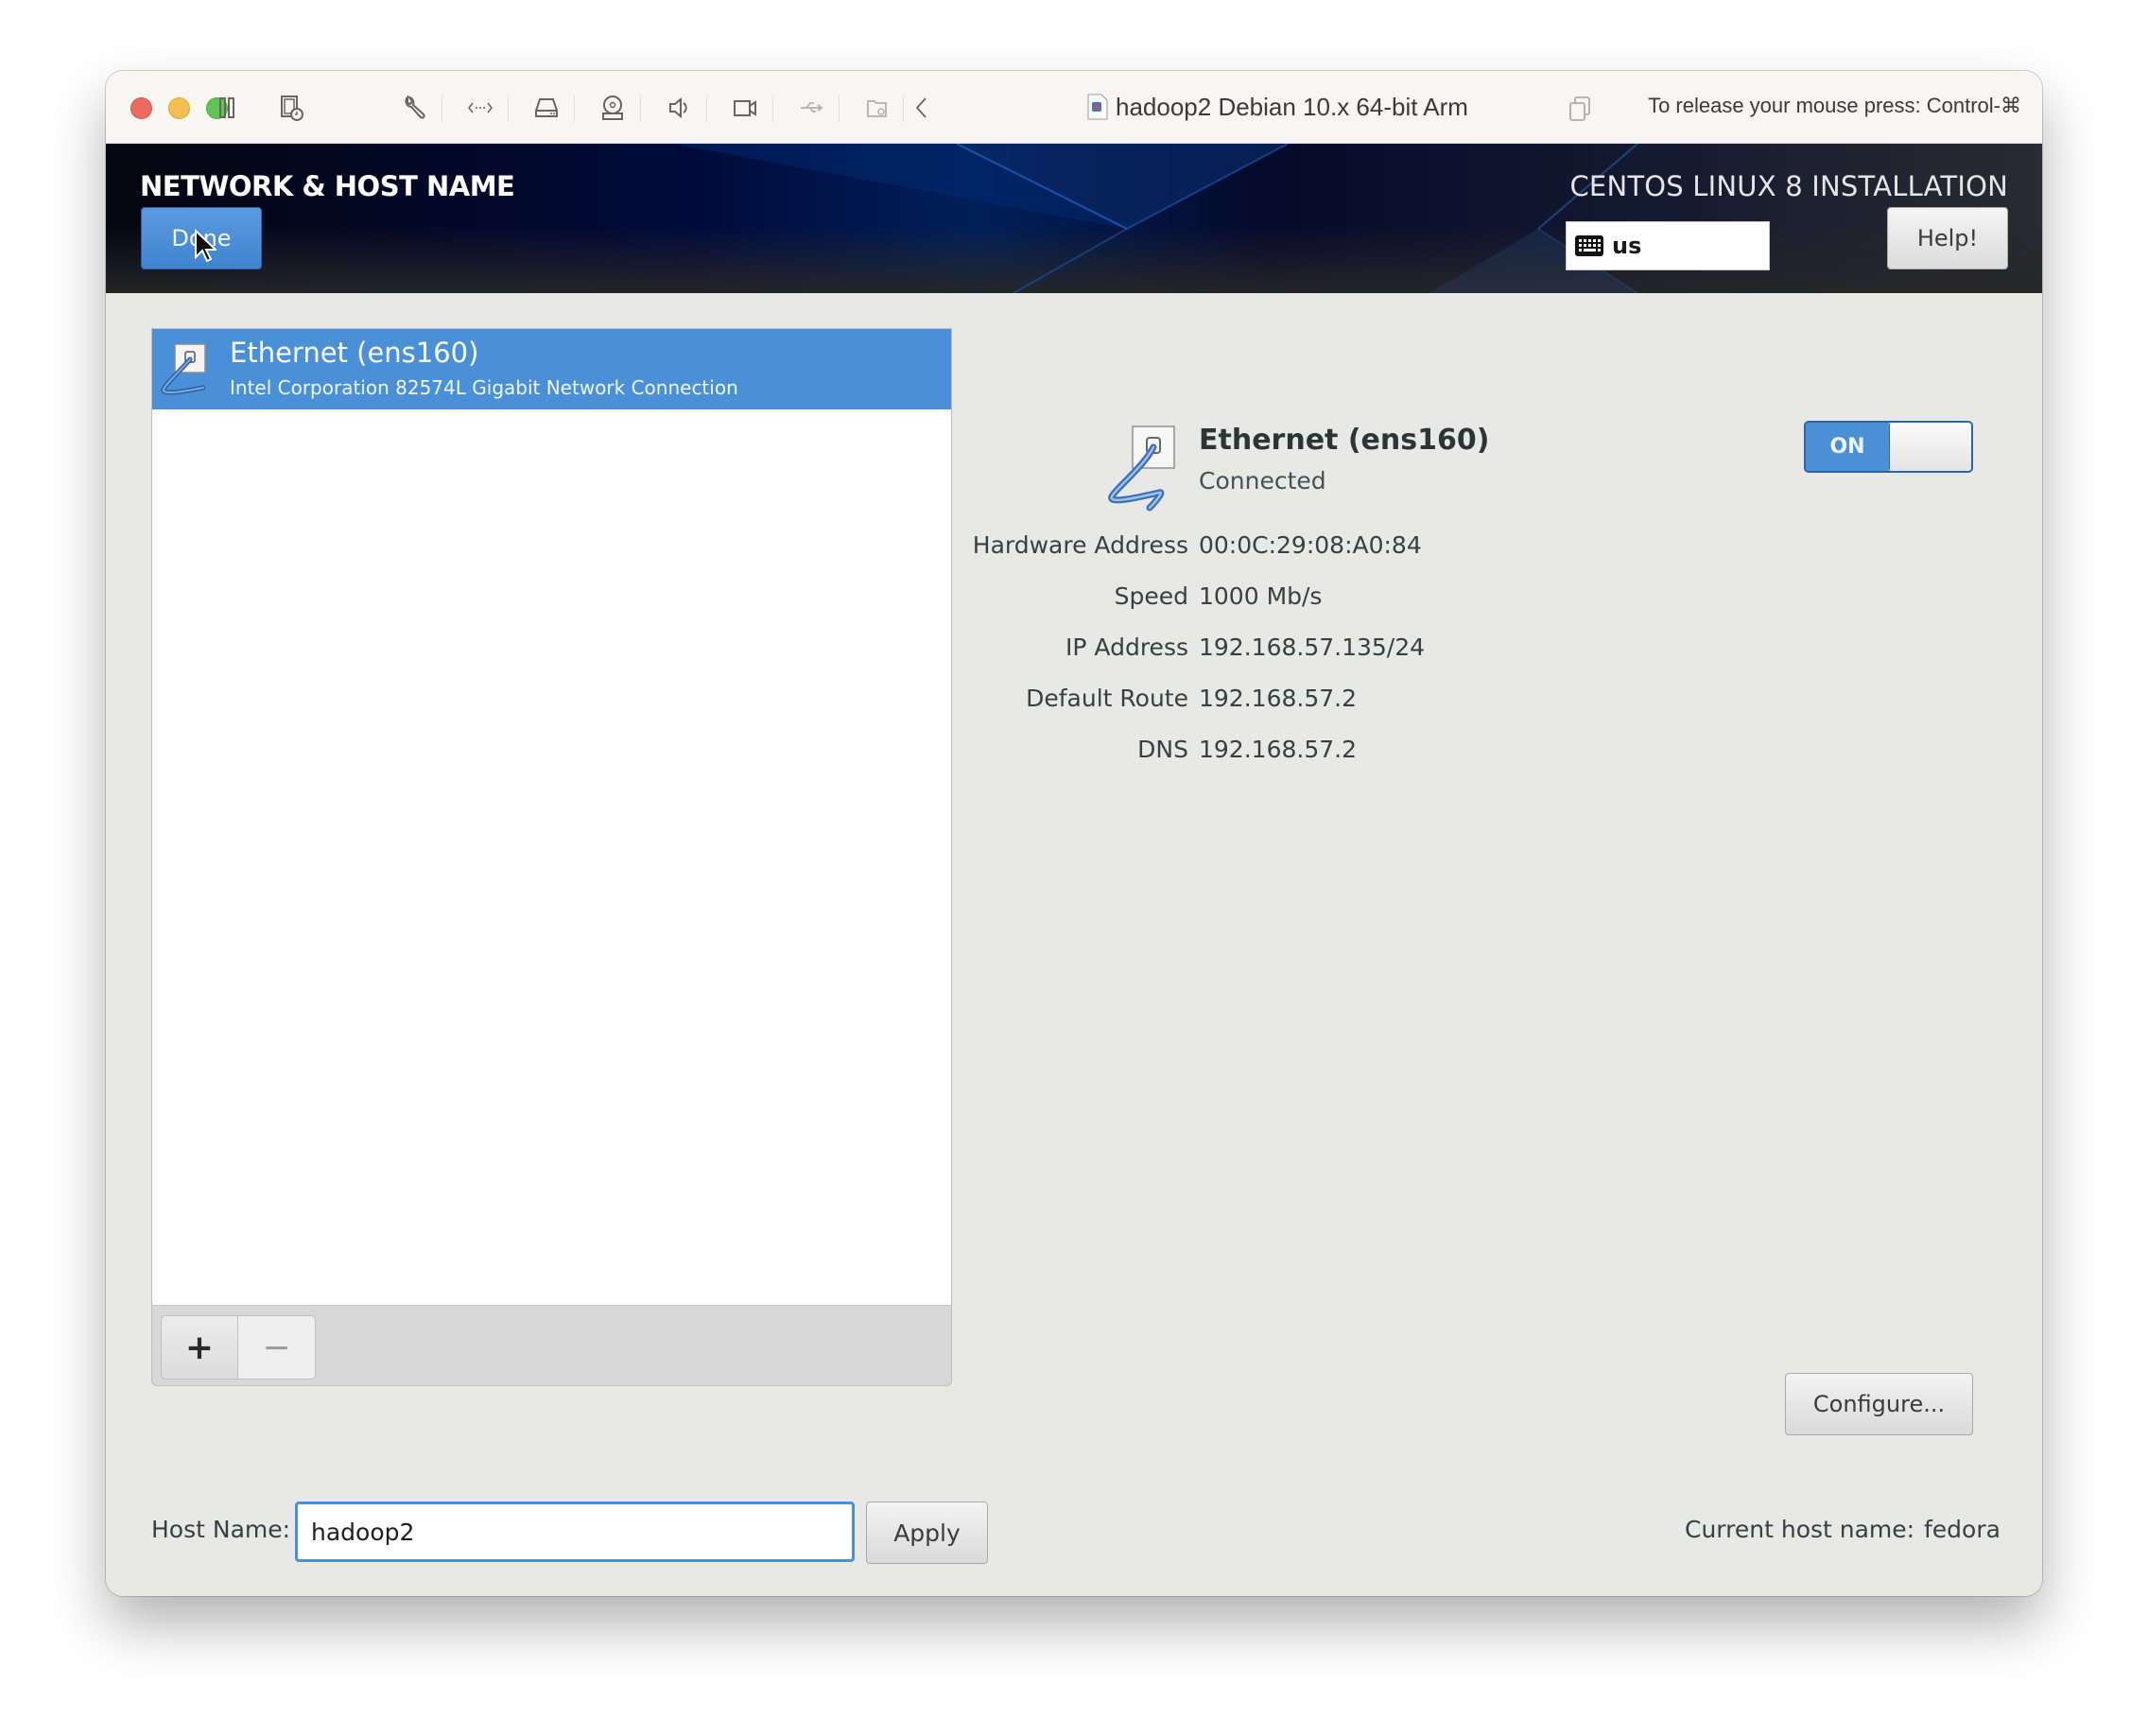 This screenshot has width=2148, height=1736. I want to click on done-button: Done, so click(201, 238).